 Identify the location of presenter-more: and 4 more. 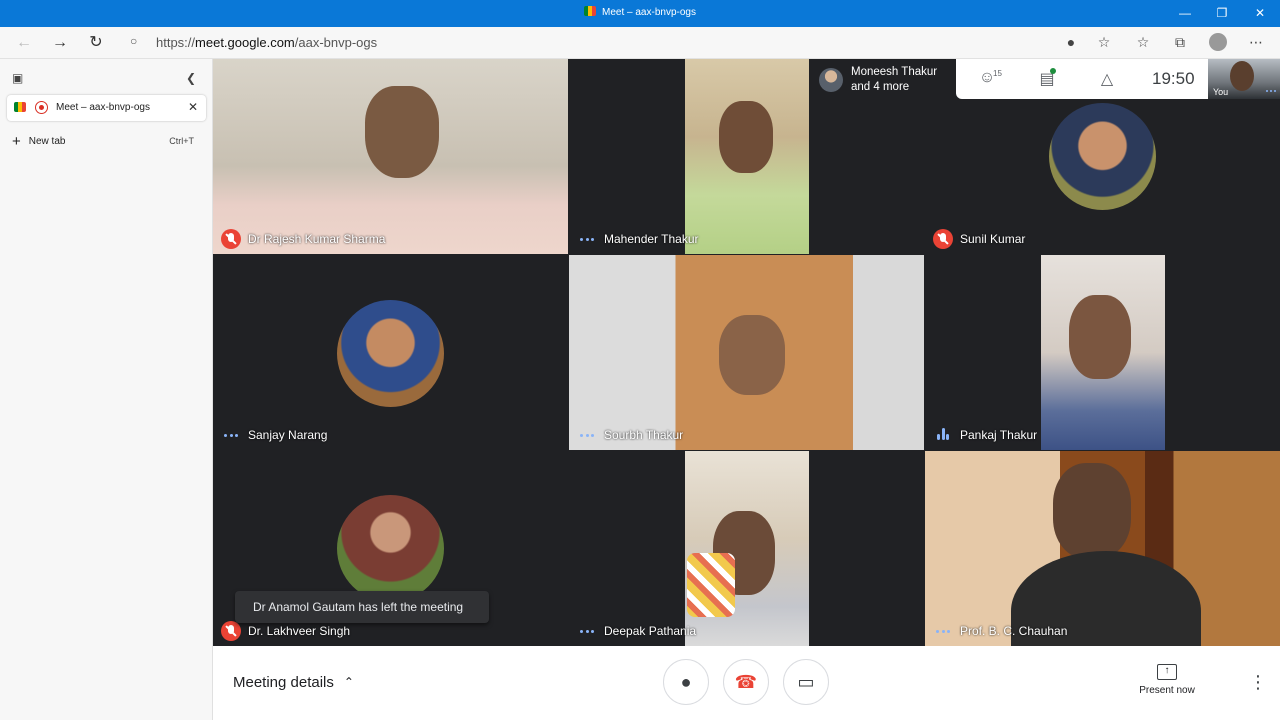
(880, 87).